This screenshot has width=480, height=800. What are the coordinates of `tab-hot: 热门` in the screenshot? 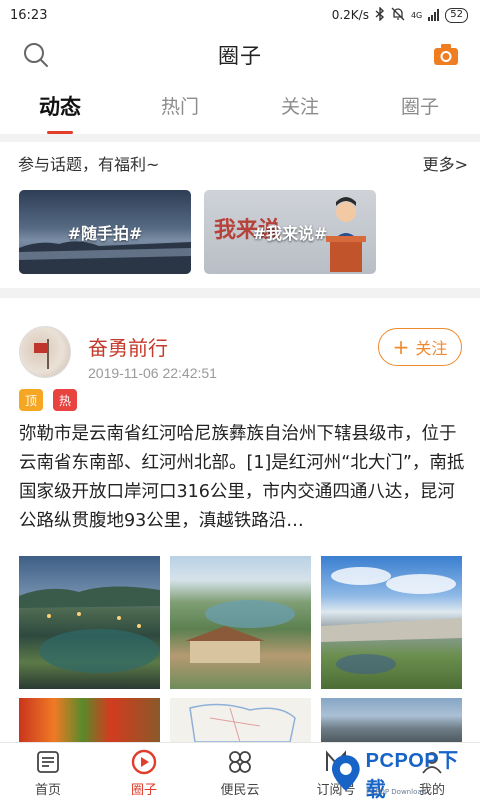 It's located at (180, 109).